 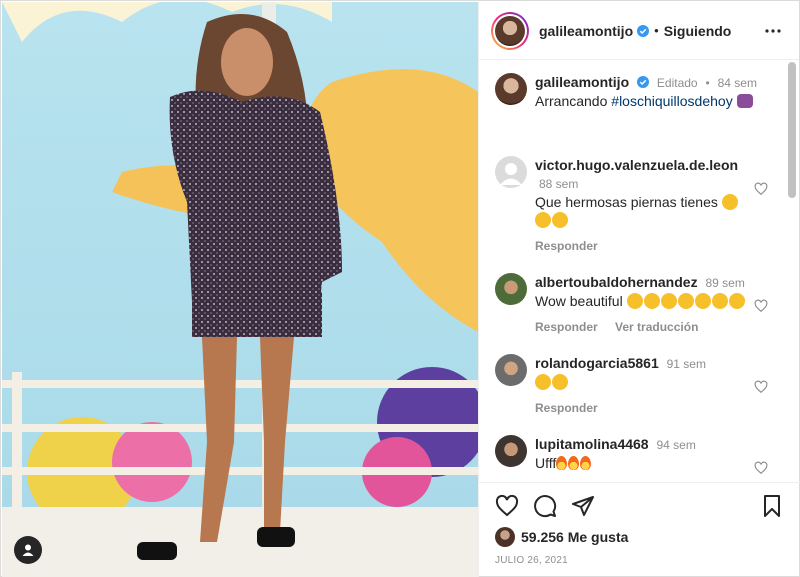 What do you see at coordinates (792, 130) in the screenshot?
I see `comments-scrollbar` at bounding box center [792, 130].